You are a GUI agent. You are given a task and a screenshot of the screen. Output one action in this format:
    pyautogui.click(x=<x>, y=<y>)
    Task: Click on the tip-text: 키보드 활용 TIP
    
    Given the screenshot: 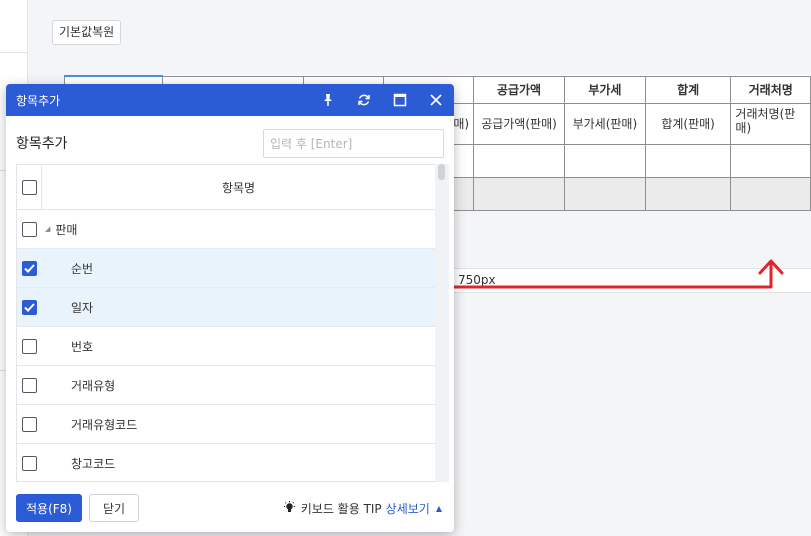 What is the action you would take?
    pyautogui.click(x=341, y=509)
    